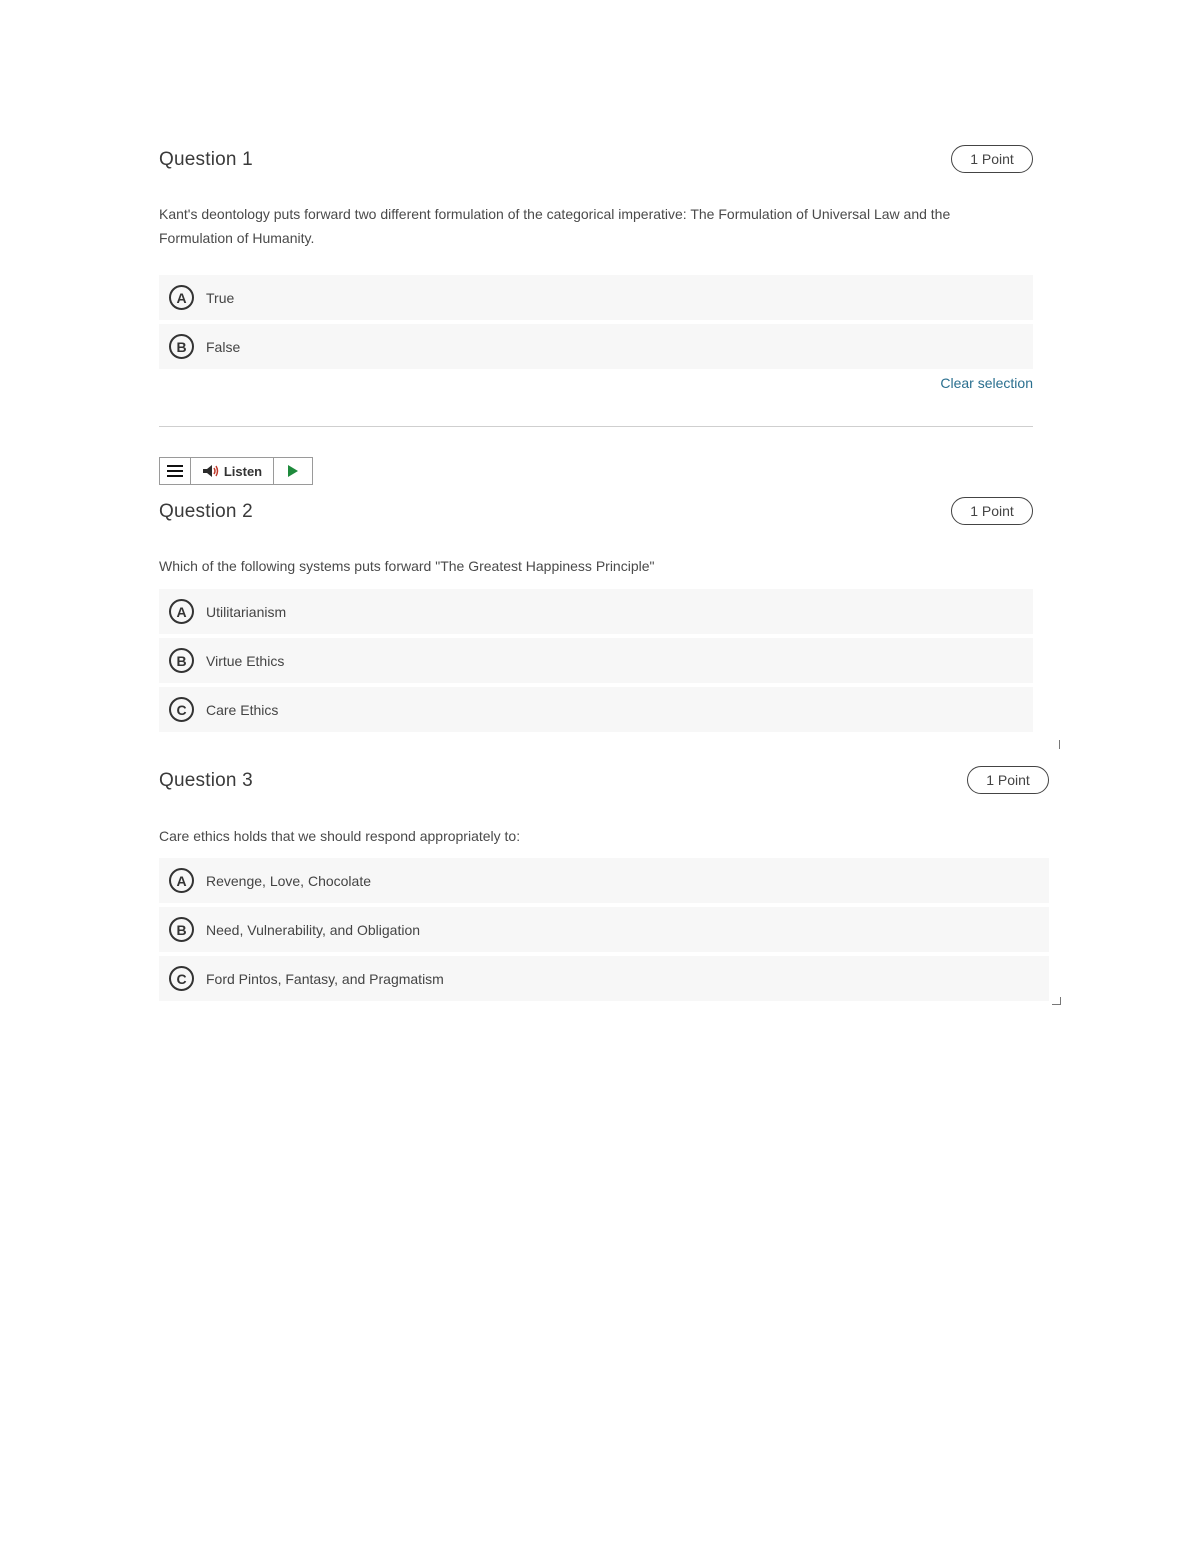 Image resolution: width=1200 pixels, height=1553 pixels. What do you see at coordinates (596, 346) in the screenshot?
I see `option-b: B False` at bounding box center [596, 346].